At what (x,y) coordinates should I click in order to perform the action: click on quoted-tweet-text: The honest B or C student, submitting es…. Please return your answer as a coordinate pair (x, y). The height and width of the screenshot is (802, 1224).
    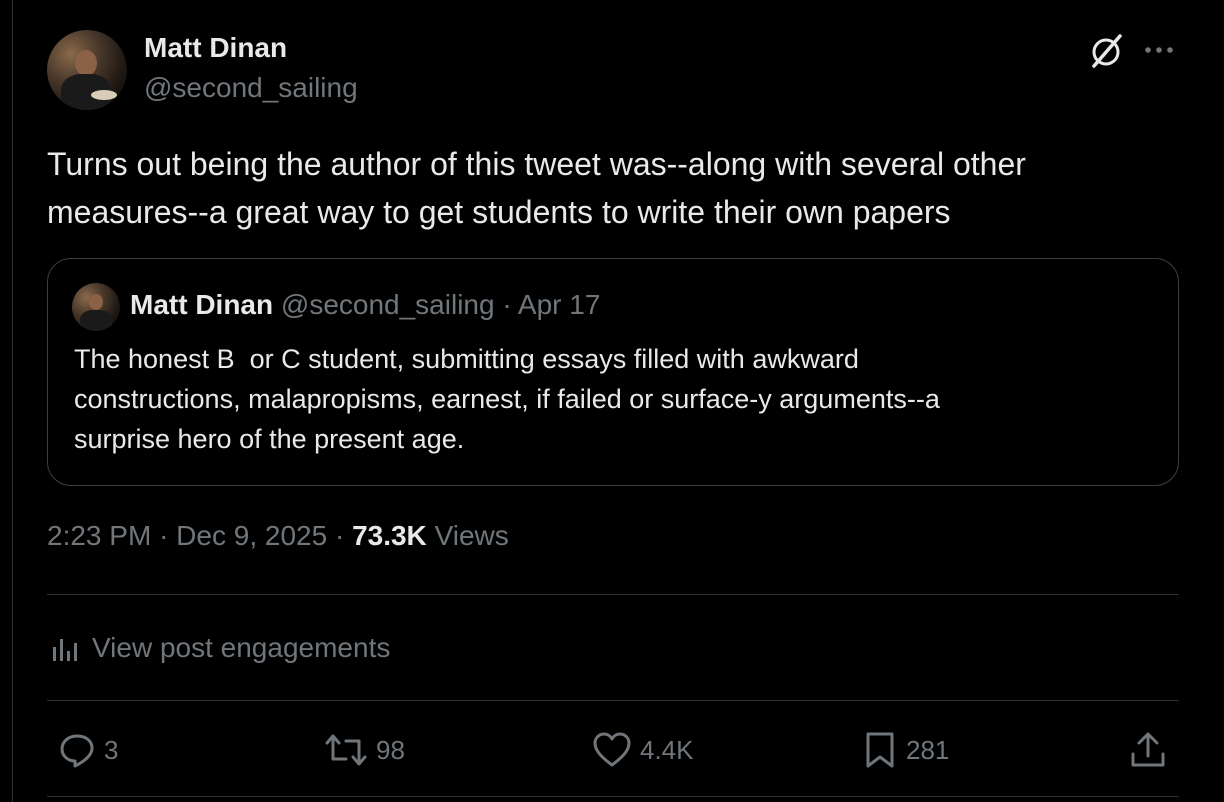
    Looking at the image, I should click on (507, 399).